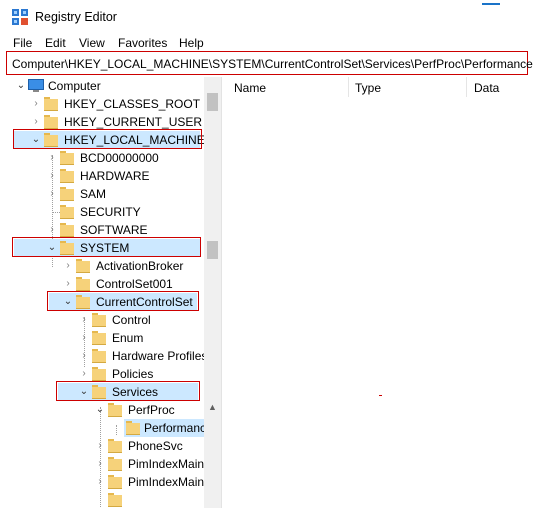 The height and width of the screenshot is (508, 536). I want to click on tree-item-sam: › SAM, so click(102, 194).